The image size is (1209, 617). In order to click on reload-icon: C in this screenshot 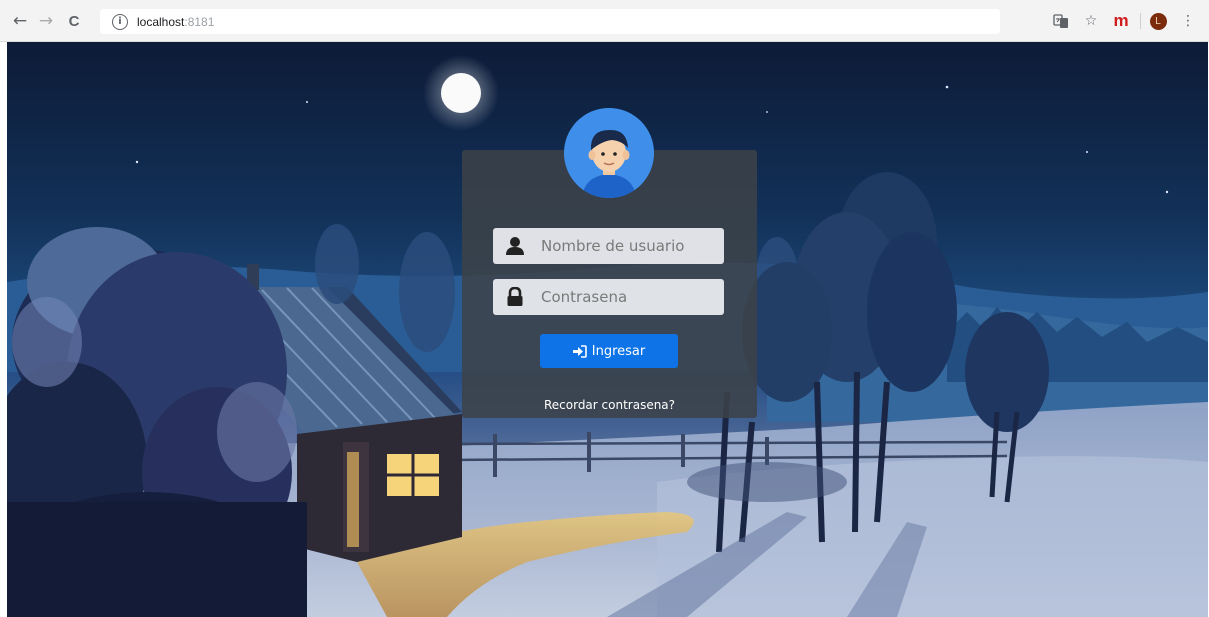, I will do `click(74, 21)`.